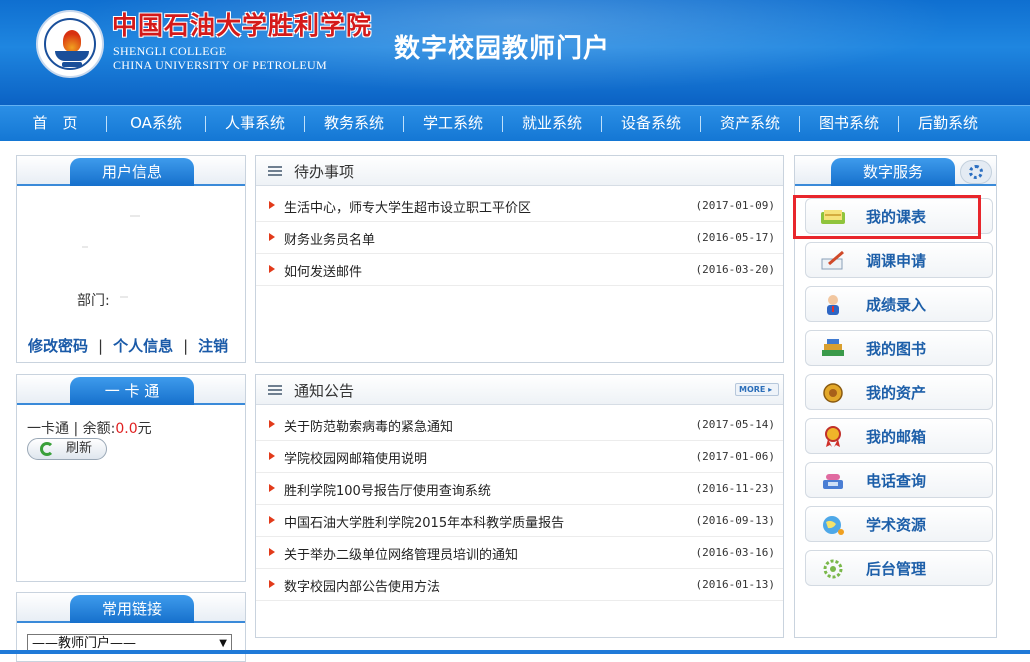 This screenshot has width=1030, height=662. I want to click on portal-title: 数字校园教师门户, so click(502, 49).